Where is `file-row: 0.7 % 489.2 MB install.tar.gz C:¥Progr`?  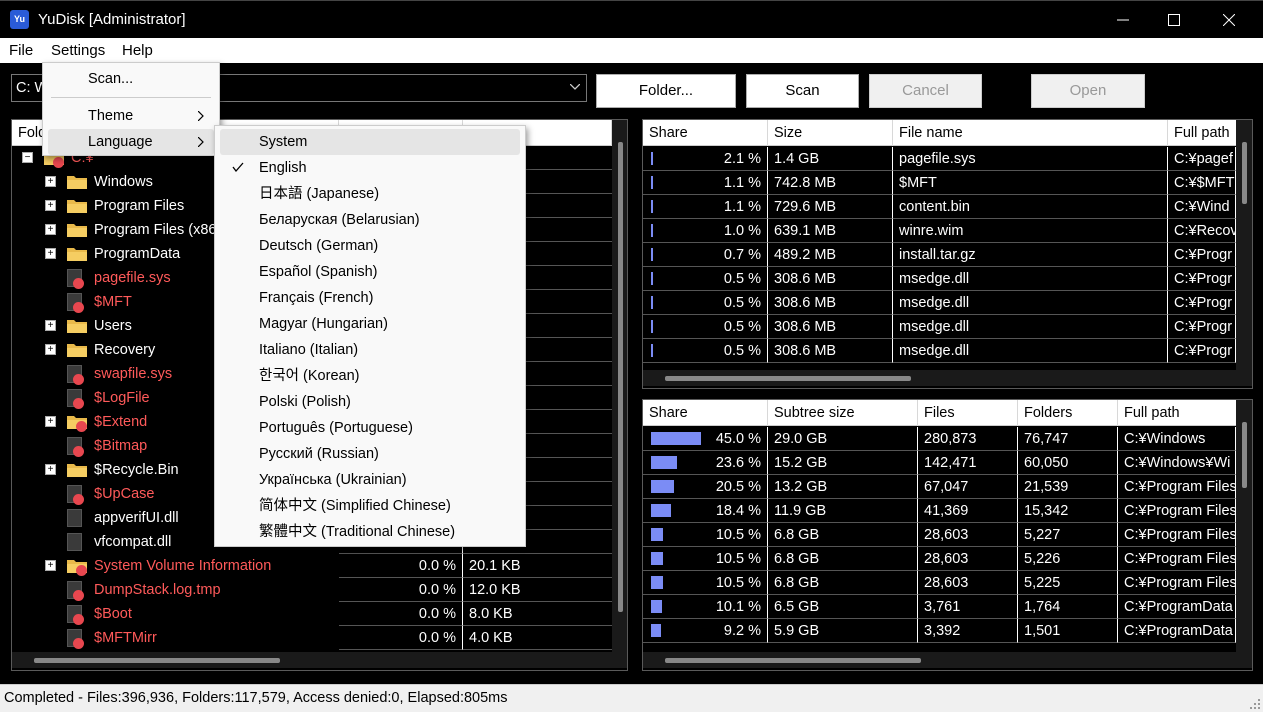
file-row: 0.7 % 489.2 MB install.tar.gz C:¥Progr is located at coordinates (939, 255).